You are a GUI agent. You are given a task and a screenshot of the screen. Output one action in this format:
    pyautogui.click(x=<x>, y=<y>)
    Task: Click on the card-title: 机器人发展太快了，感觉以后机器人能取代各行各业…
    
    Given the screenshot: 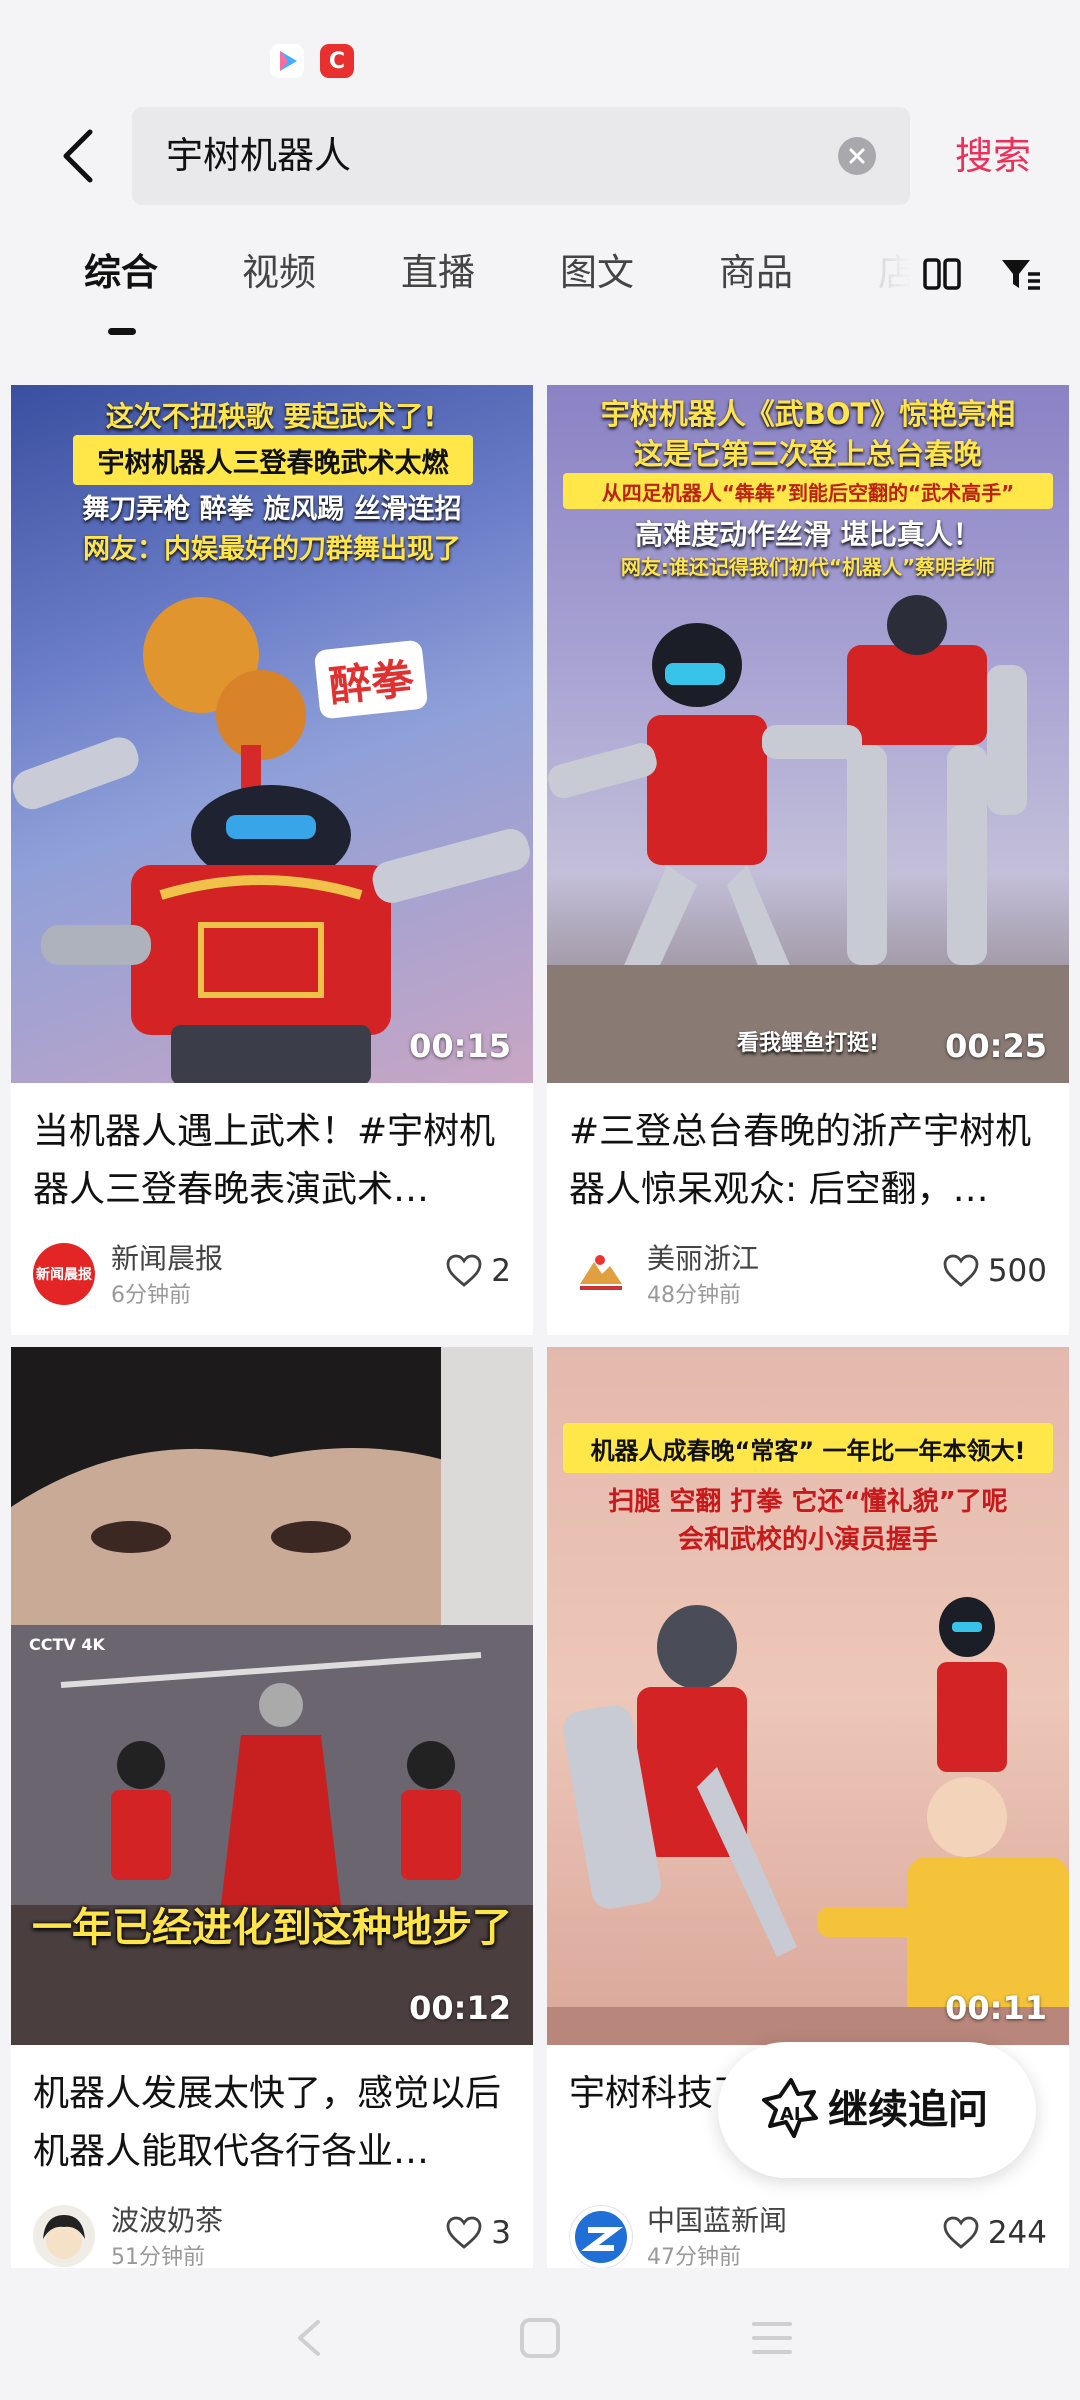 What is the action you would take?
    pyautogui.click(x=273, y=2123)
    